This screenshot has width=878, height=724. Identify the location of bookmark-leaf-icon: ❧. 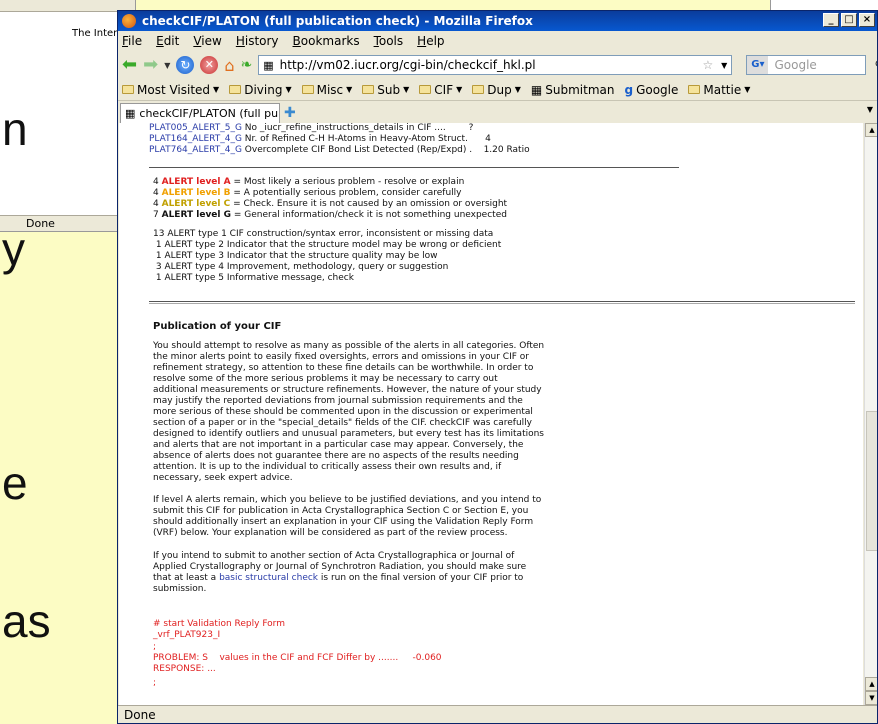
(247, 65).